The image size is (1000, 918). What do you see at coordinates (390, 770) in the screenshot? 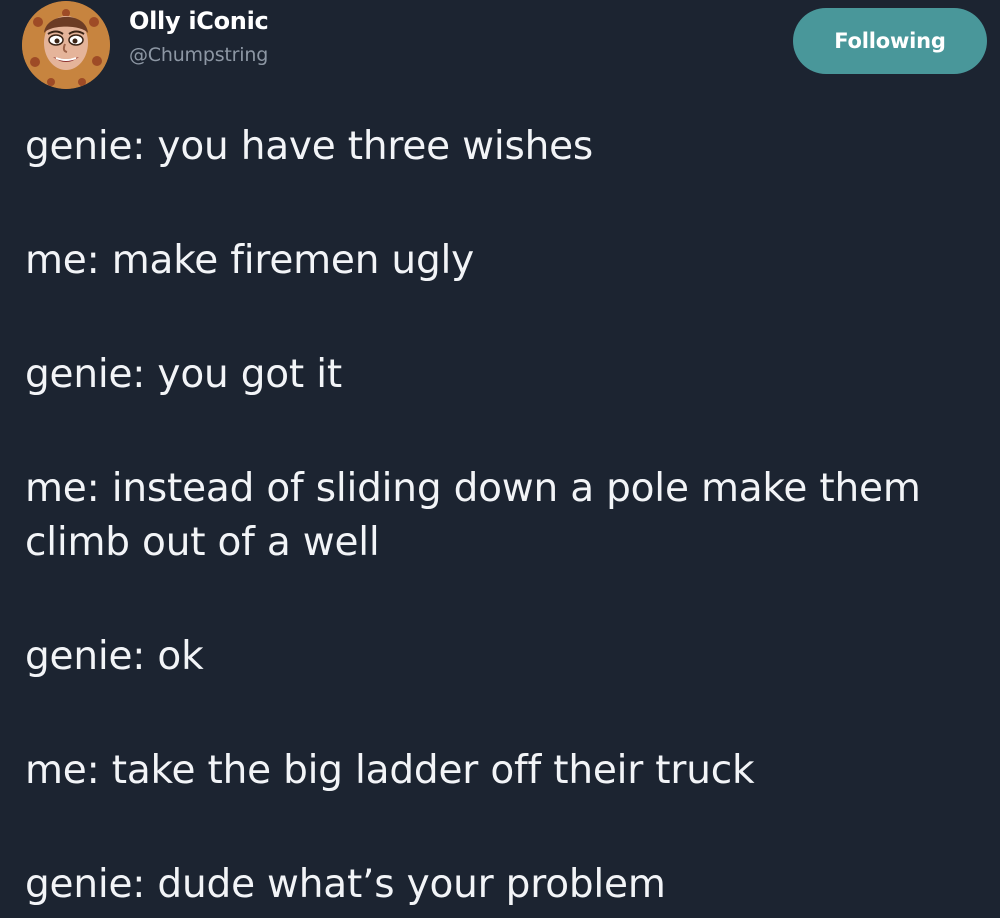
I see `tweet-line: me: take the big ladder off their truck` at bounding box center [390, 770].